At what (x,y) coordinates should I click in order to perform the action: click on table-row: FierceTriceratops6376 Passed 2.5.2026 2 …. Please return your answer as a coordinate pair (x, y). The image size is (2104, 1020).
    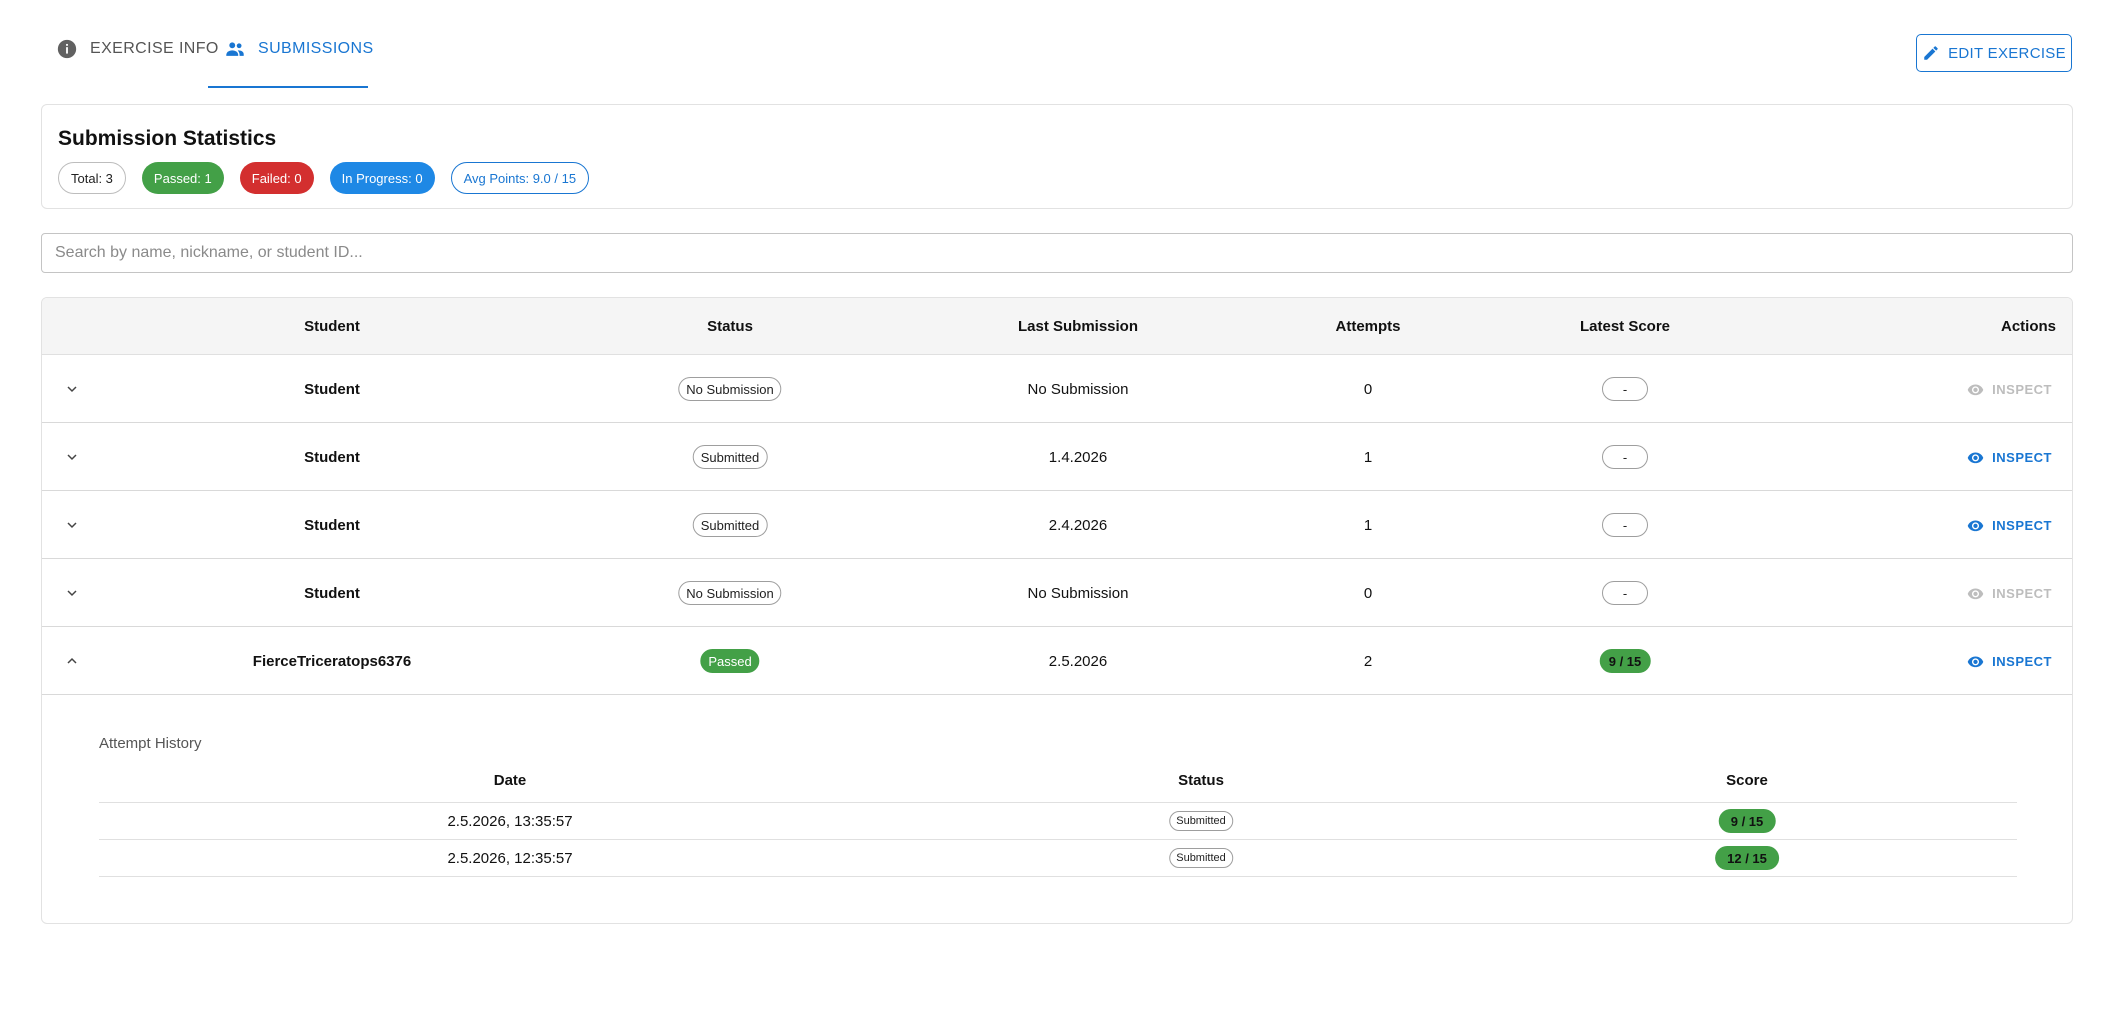
    Looking at the image, I should click on (1057, 661).